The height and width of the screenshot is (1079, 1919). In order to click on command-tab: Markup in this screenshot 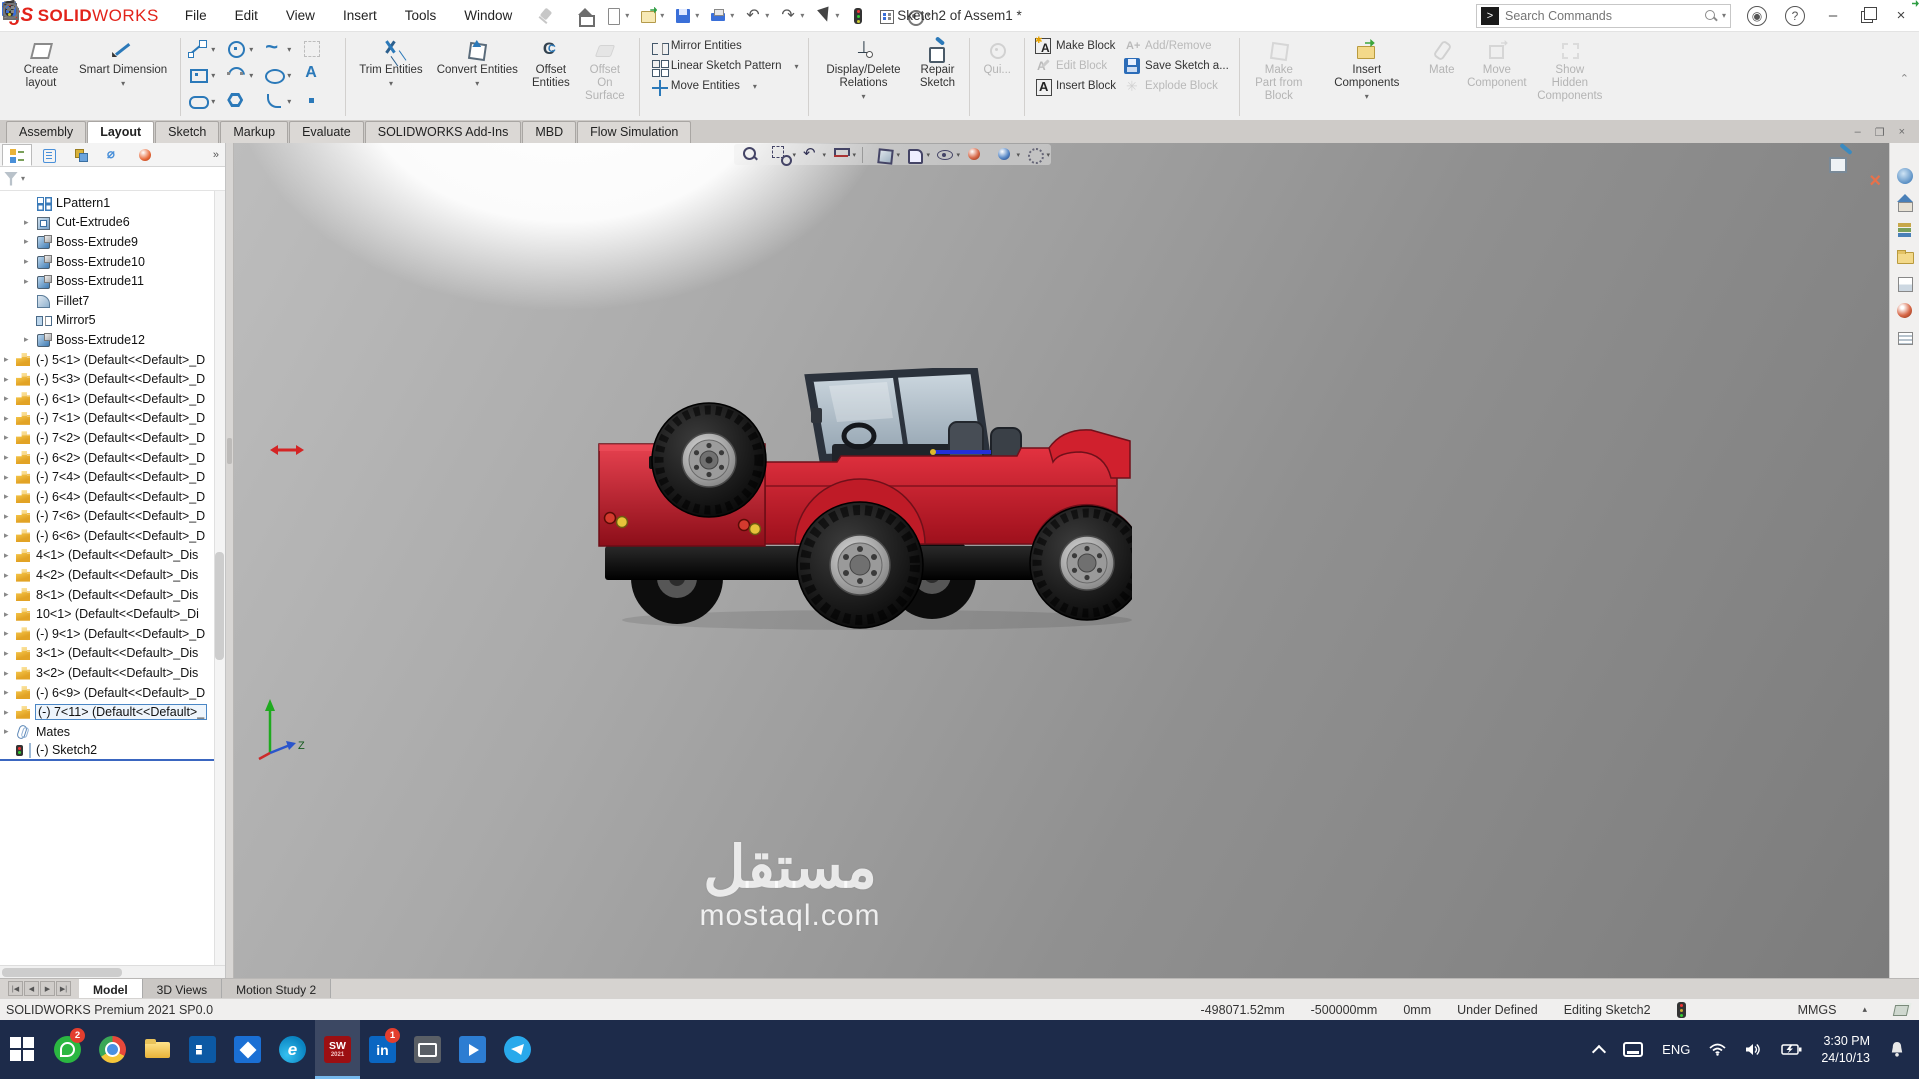, I will do `click(254, 132)`.